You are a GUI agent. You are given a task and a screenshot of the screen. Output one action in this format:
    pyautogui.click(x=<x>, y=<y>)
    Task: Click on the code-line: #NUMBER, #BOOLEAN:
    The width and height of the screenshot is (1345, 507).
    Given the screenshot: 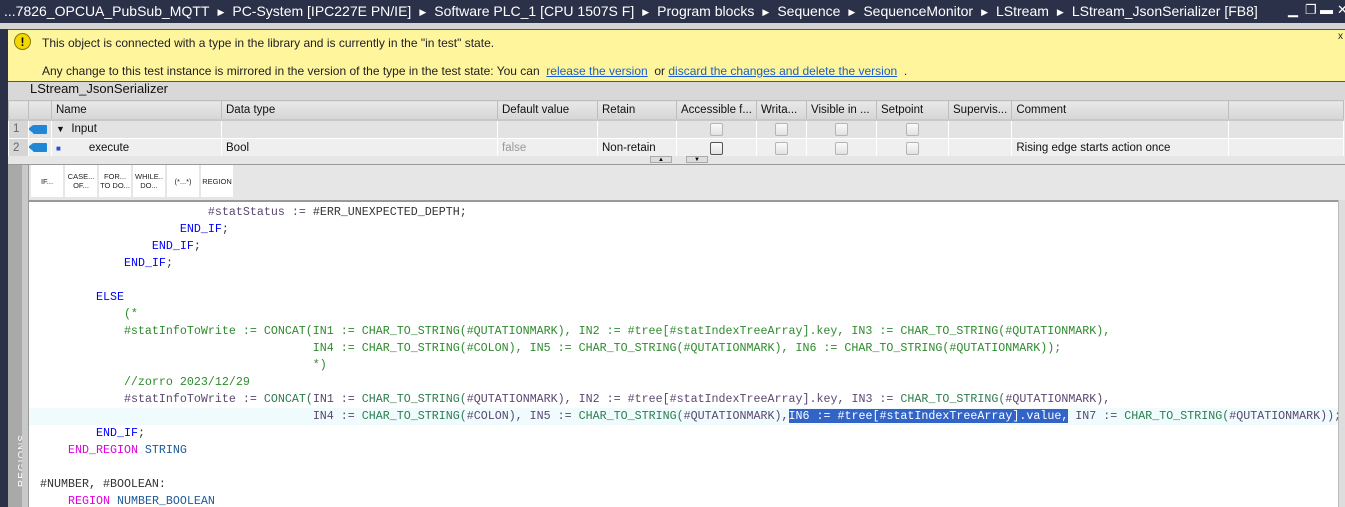 What is the action you would take?
    pyautogui.click(x=683, y=484)
    